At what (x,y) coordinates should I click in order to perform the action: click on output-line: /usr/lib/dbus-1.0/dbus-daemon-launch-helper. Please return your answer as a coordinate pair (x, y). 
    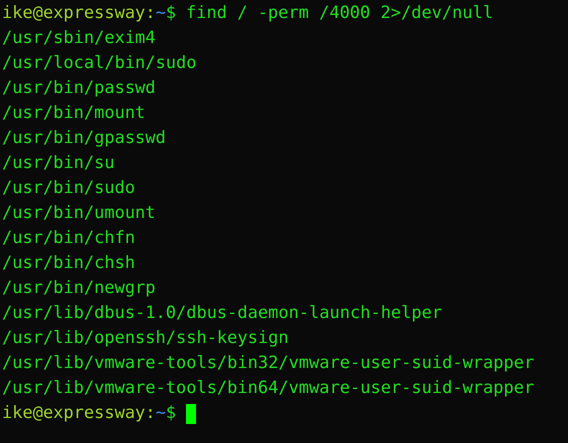
    Looking at the image, I should click on (222, 313).